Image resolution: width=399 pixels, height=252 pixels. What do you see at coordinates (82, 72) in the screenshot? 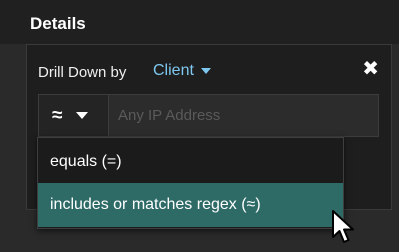
I see `drill-down-label: Drill Down by` at bounding box center [82, 72].